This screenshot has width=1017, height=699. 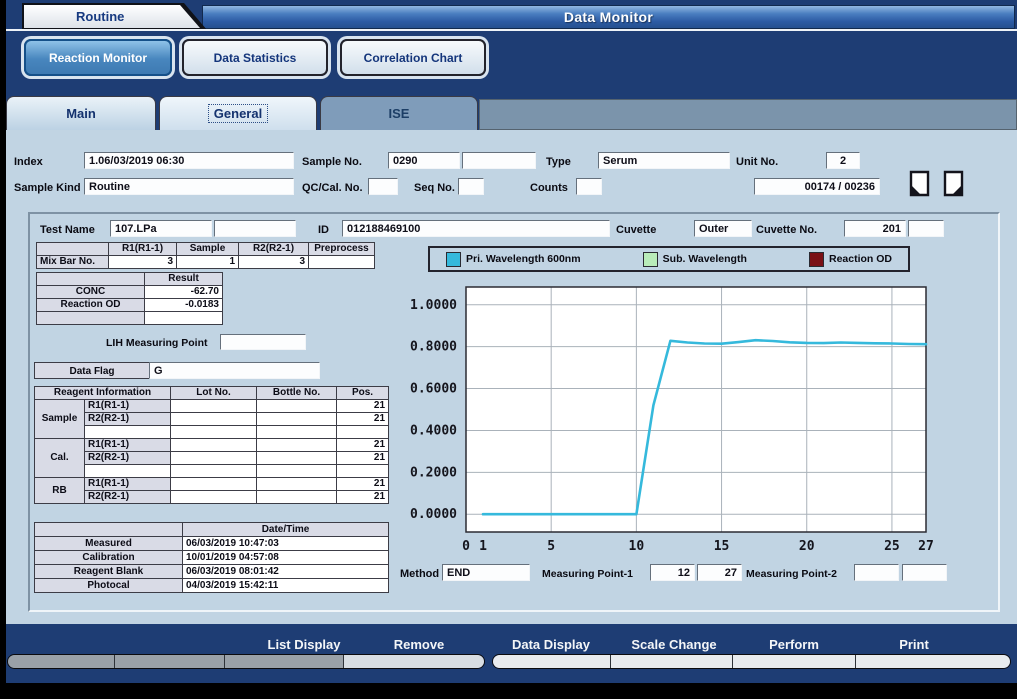 I want to click on page-forward-icon, so click(x=953, y=183).